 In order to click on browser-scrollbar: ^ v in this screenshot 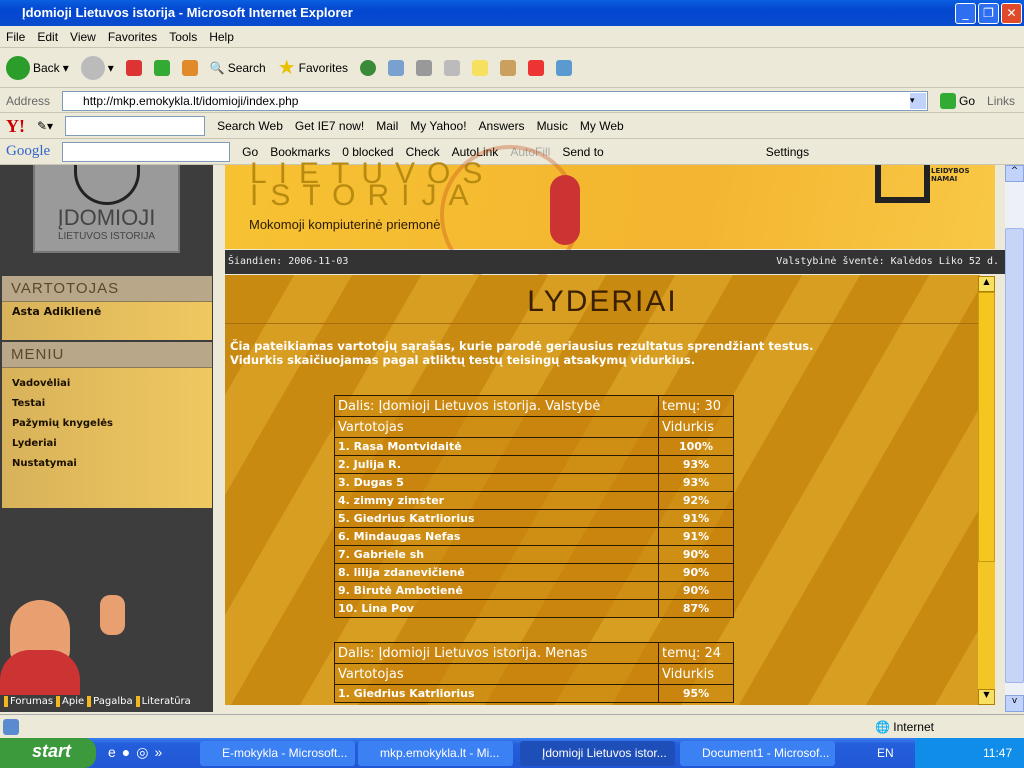, I will do `click(1014, 438)`.